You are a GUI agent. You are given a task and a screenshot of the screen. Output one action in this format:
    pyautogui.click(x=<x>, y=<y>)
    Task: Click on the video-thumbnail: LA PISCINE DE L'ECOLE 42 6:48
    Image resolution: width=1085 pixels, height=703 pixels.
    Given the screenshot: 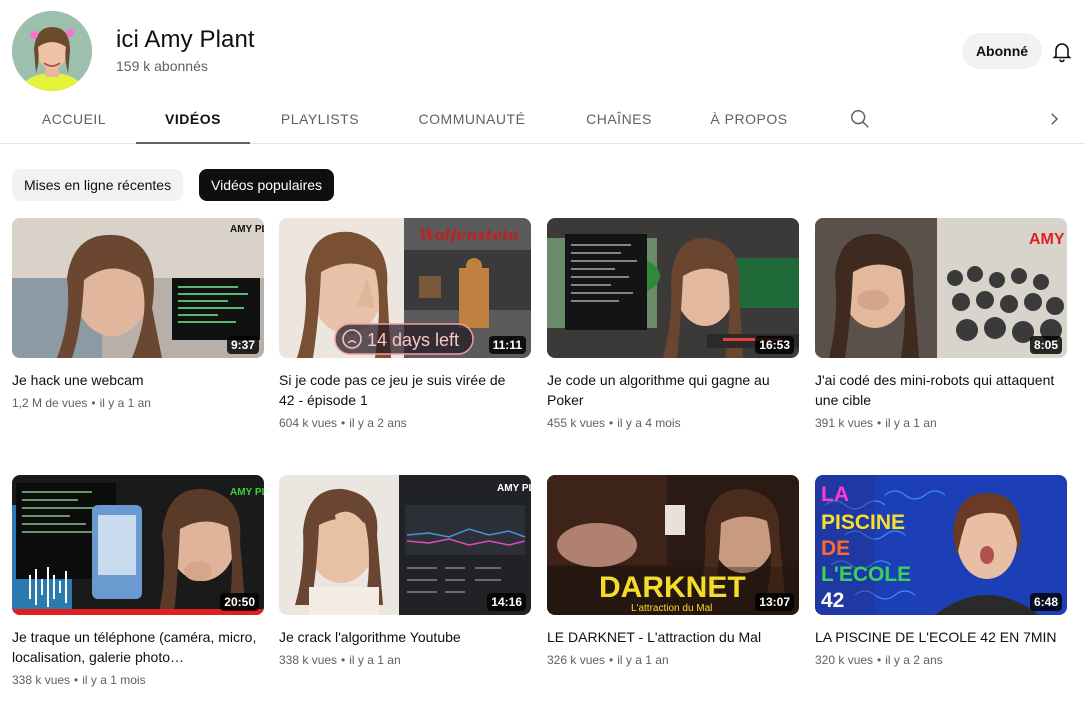 What is the action you would take?
    pyautogui.click(x=941, y=545)
    